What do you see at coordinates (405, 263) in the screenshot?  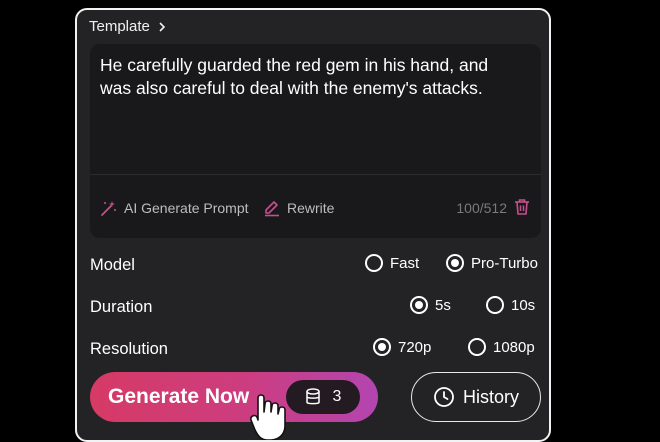 I see `model-option-fast-label: Fast` at bounding box center [405, 263].